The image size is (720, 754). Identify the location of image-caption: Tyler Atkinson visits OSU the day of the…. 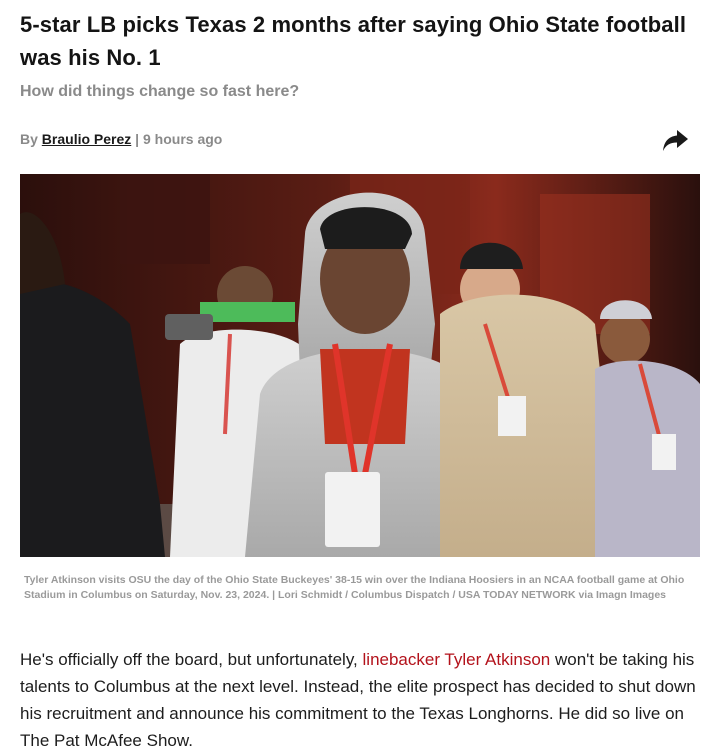
(354, 587).